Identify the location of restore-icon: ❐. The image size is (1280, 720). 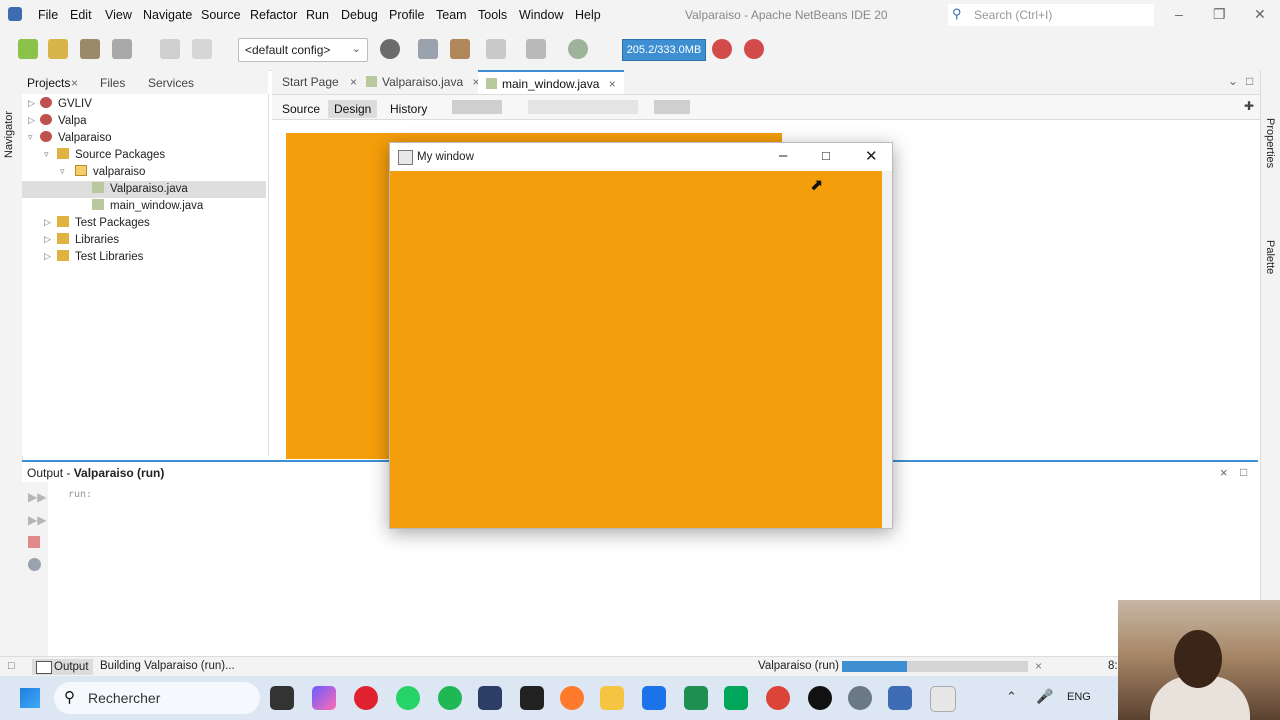
(1219, 14).